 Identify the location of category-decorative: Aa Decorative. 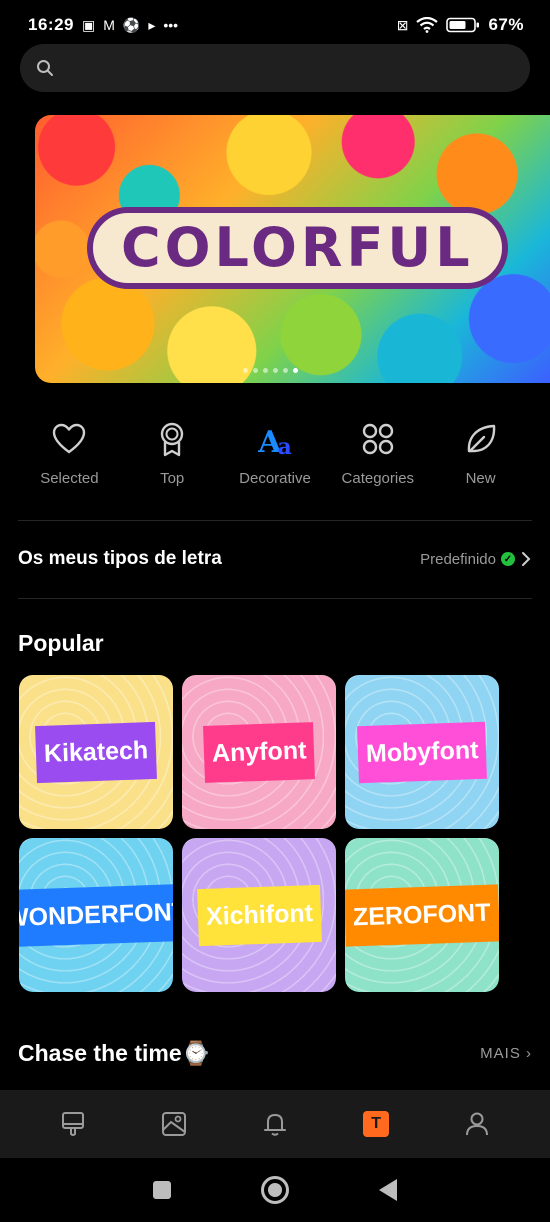
(275, 454).